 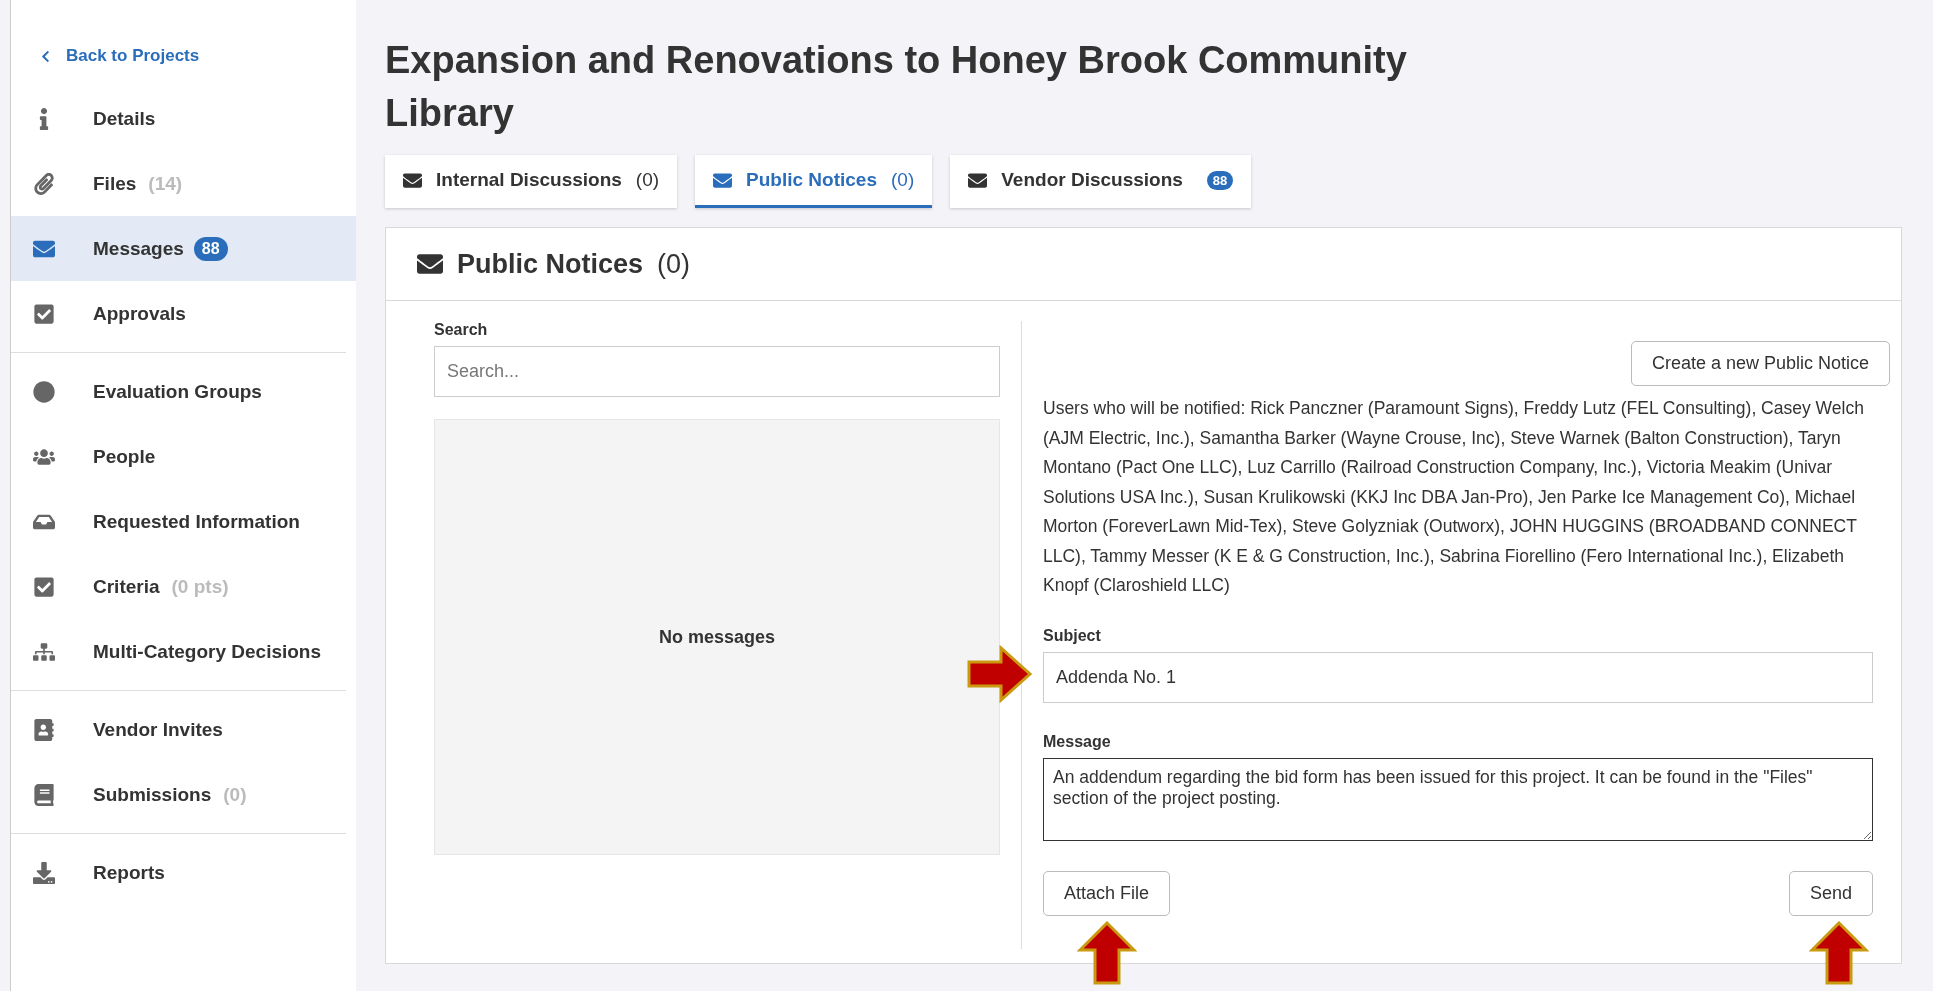 I want to click on sidebar-item: Requested Information, so click(x=178, y=521).